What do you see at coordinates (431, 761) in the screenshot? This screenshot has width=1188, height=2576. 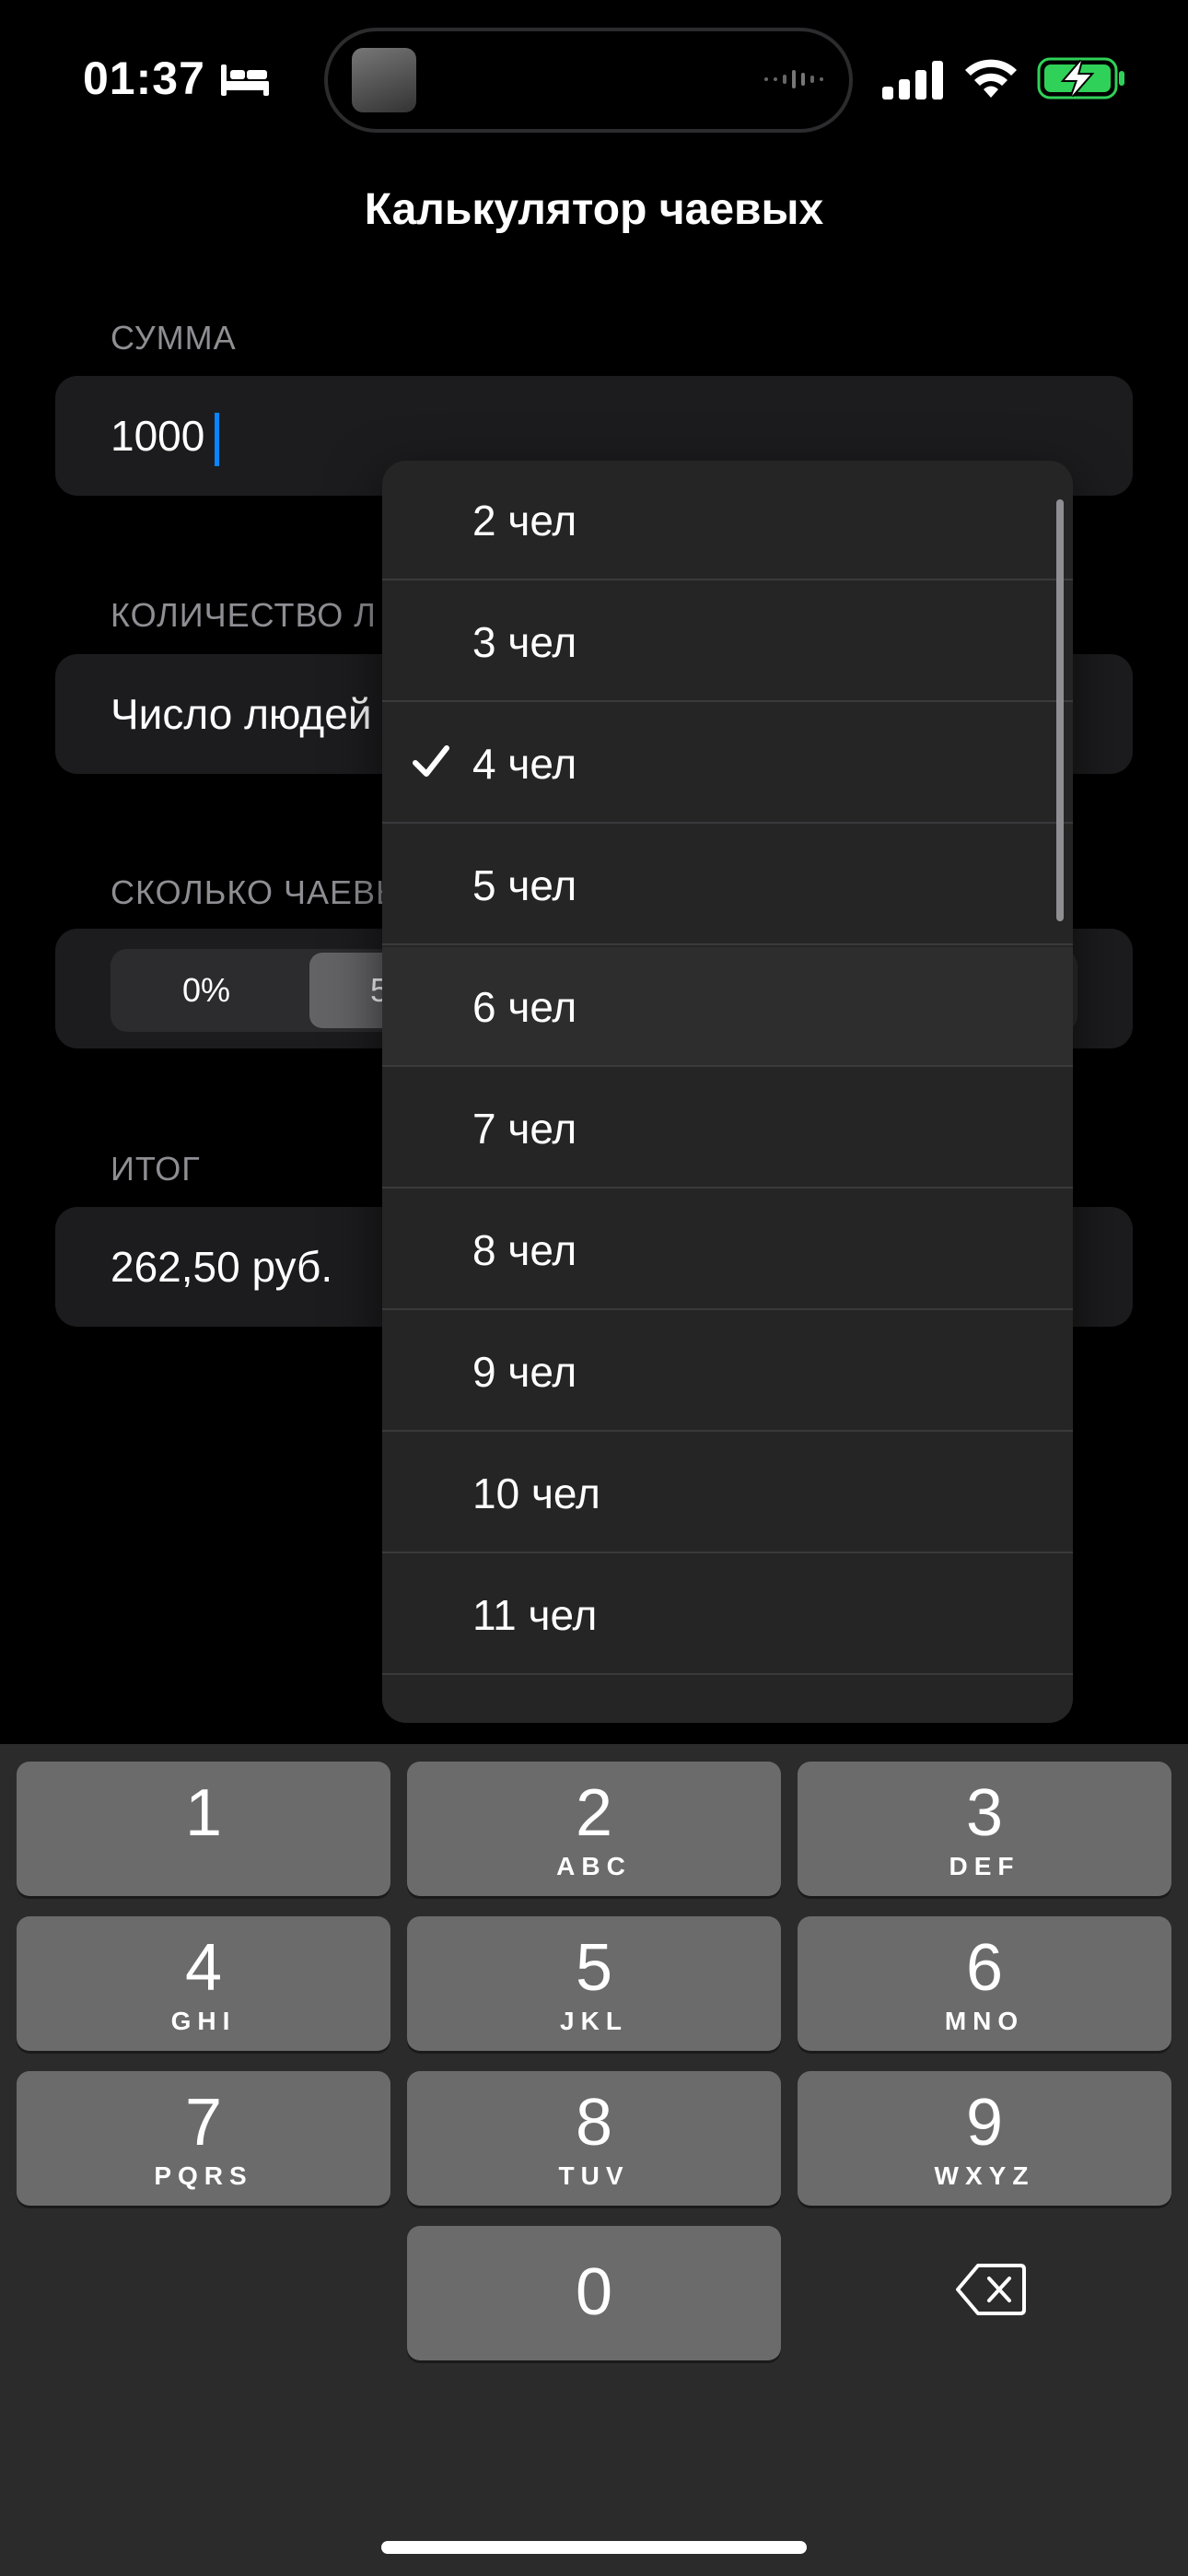 I see `checkmark-icon` at bounding box center [431, 761].